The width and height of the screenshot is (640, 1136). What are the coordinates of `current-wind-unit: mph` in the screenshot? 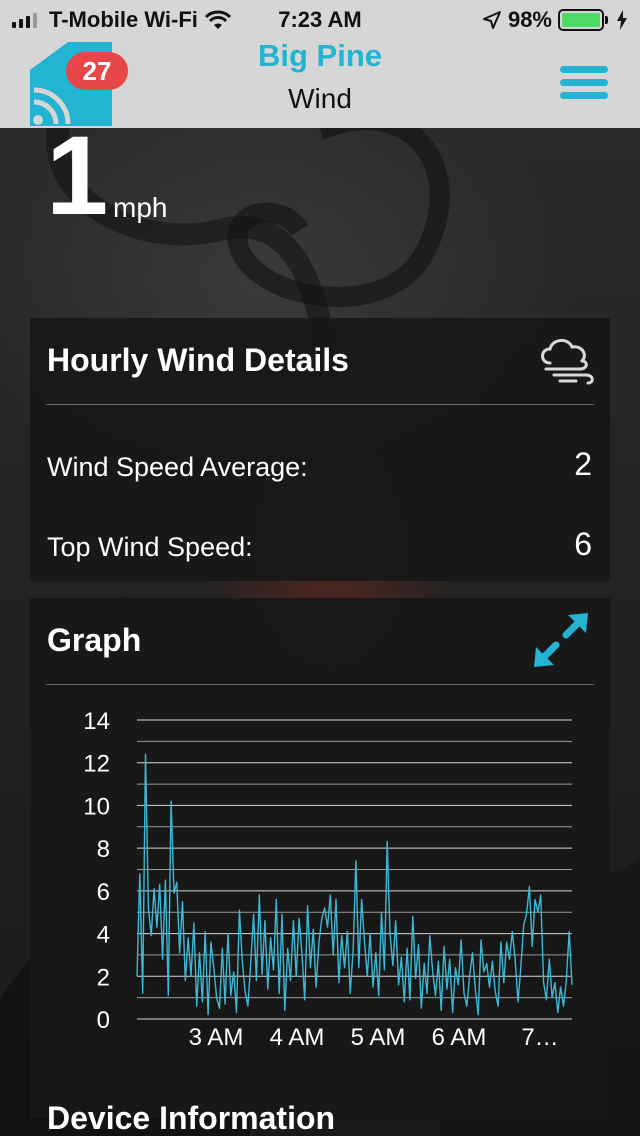 It's located at (140, 207).